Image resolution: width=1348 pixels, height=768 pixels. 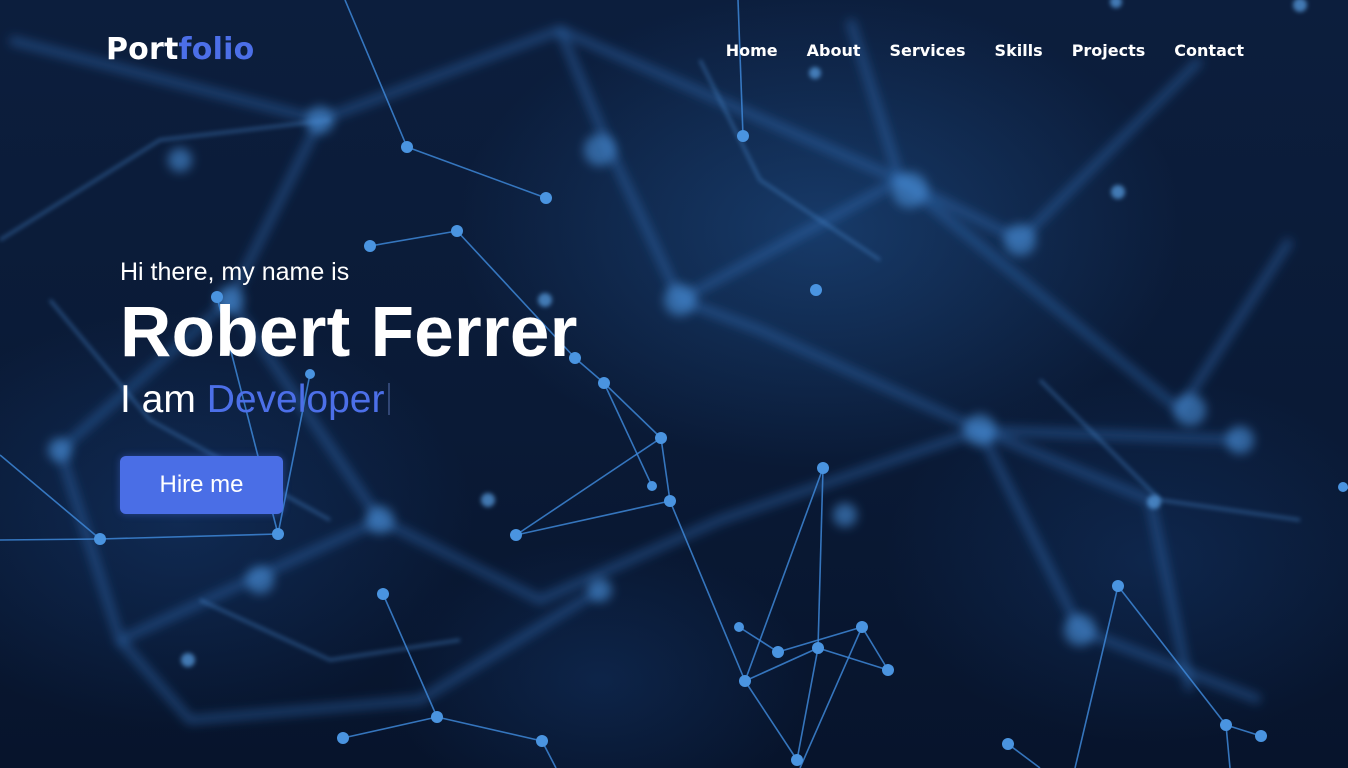 What do you see at coordinates (142, 49) in the screenshot?
I see `logo-text: Port` at bounding box center [142, 49].